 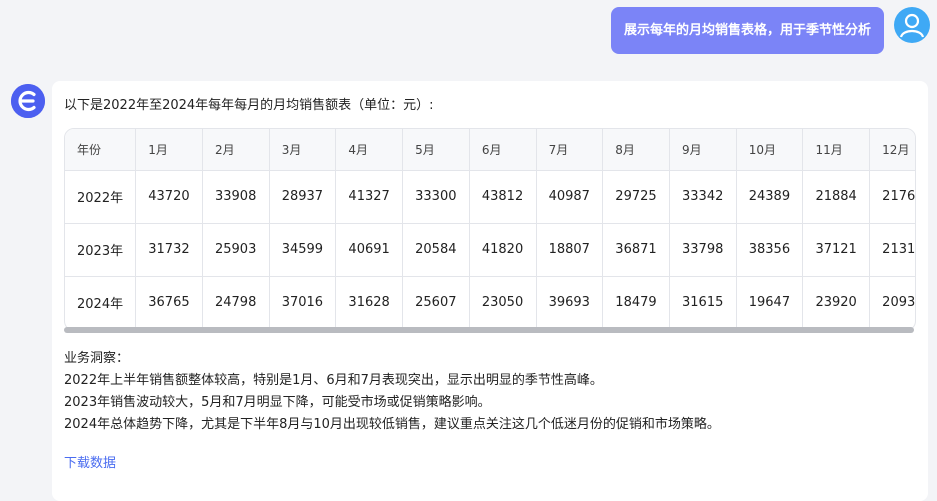 I want to click on sales-value-cell: 21884, so click(x=836, y=197).